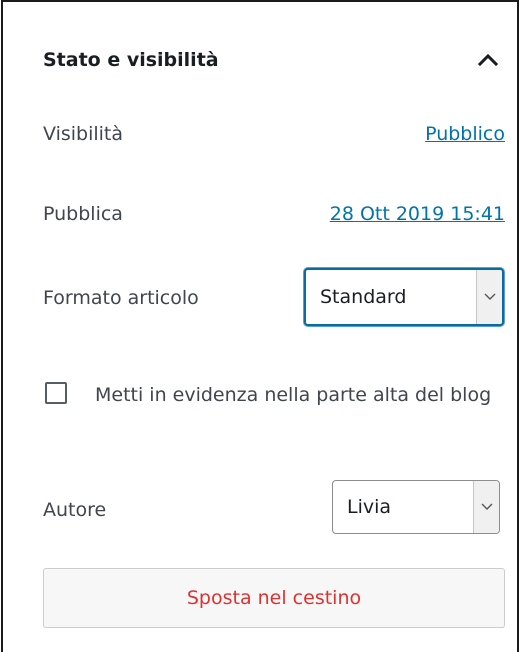 The height and width of the screenshot is (652, 520). I want to click on chevron-up-icon, so click(488, 60).